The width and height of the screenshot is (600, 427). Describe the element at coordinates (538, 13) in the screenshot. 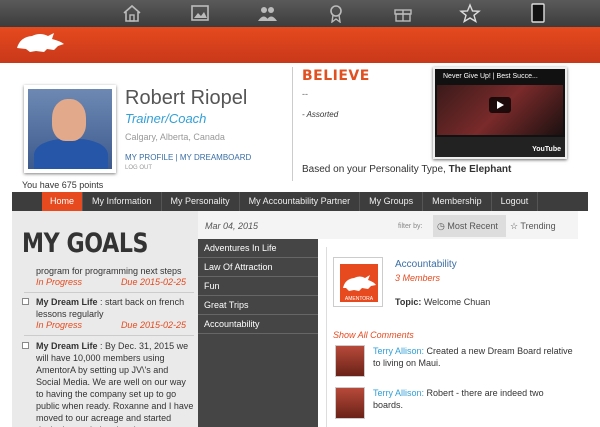

I see `tablet-icon` at that location.